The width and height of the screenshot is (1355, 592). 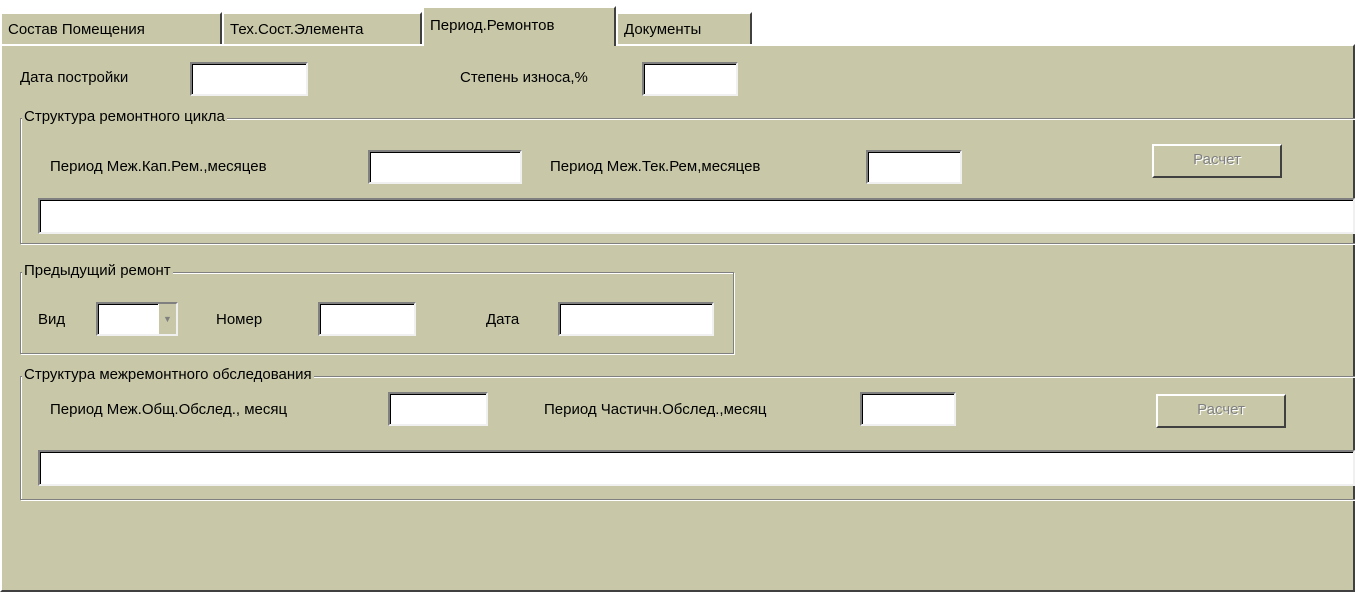 What do you see at coordinates (249, 79) in the screenshot?
I see `build-date-field` at bounding box center [249, 79].